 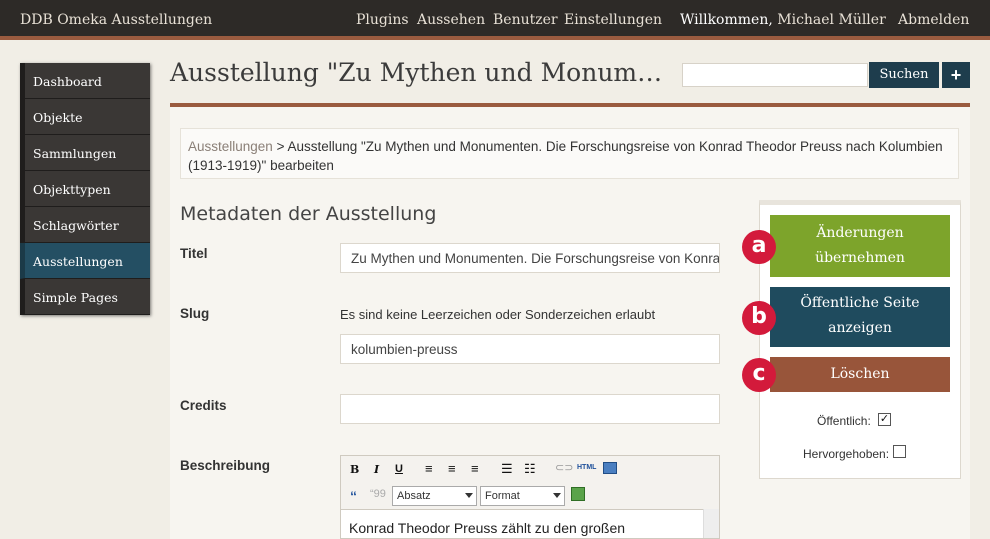 What do you see at coordinates (530, 409) in the screenshot?
I see `credits-field` at bounding box center [530, 409].